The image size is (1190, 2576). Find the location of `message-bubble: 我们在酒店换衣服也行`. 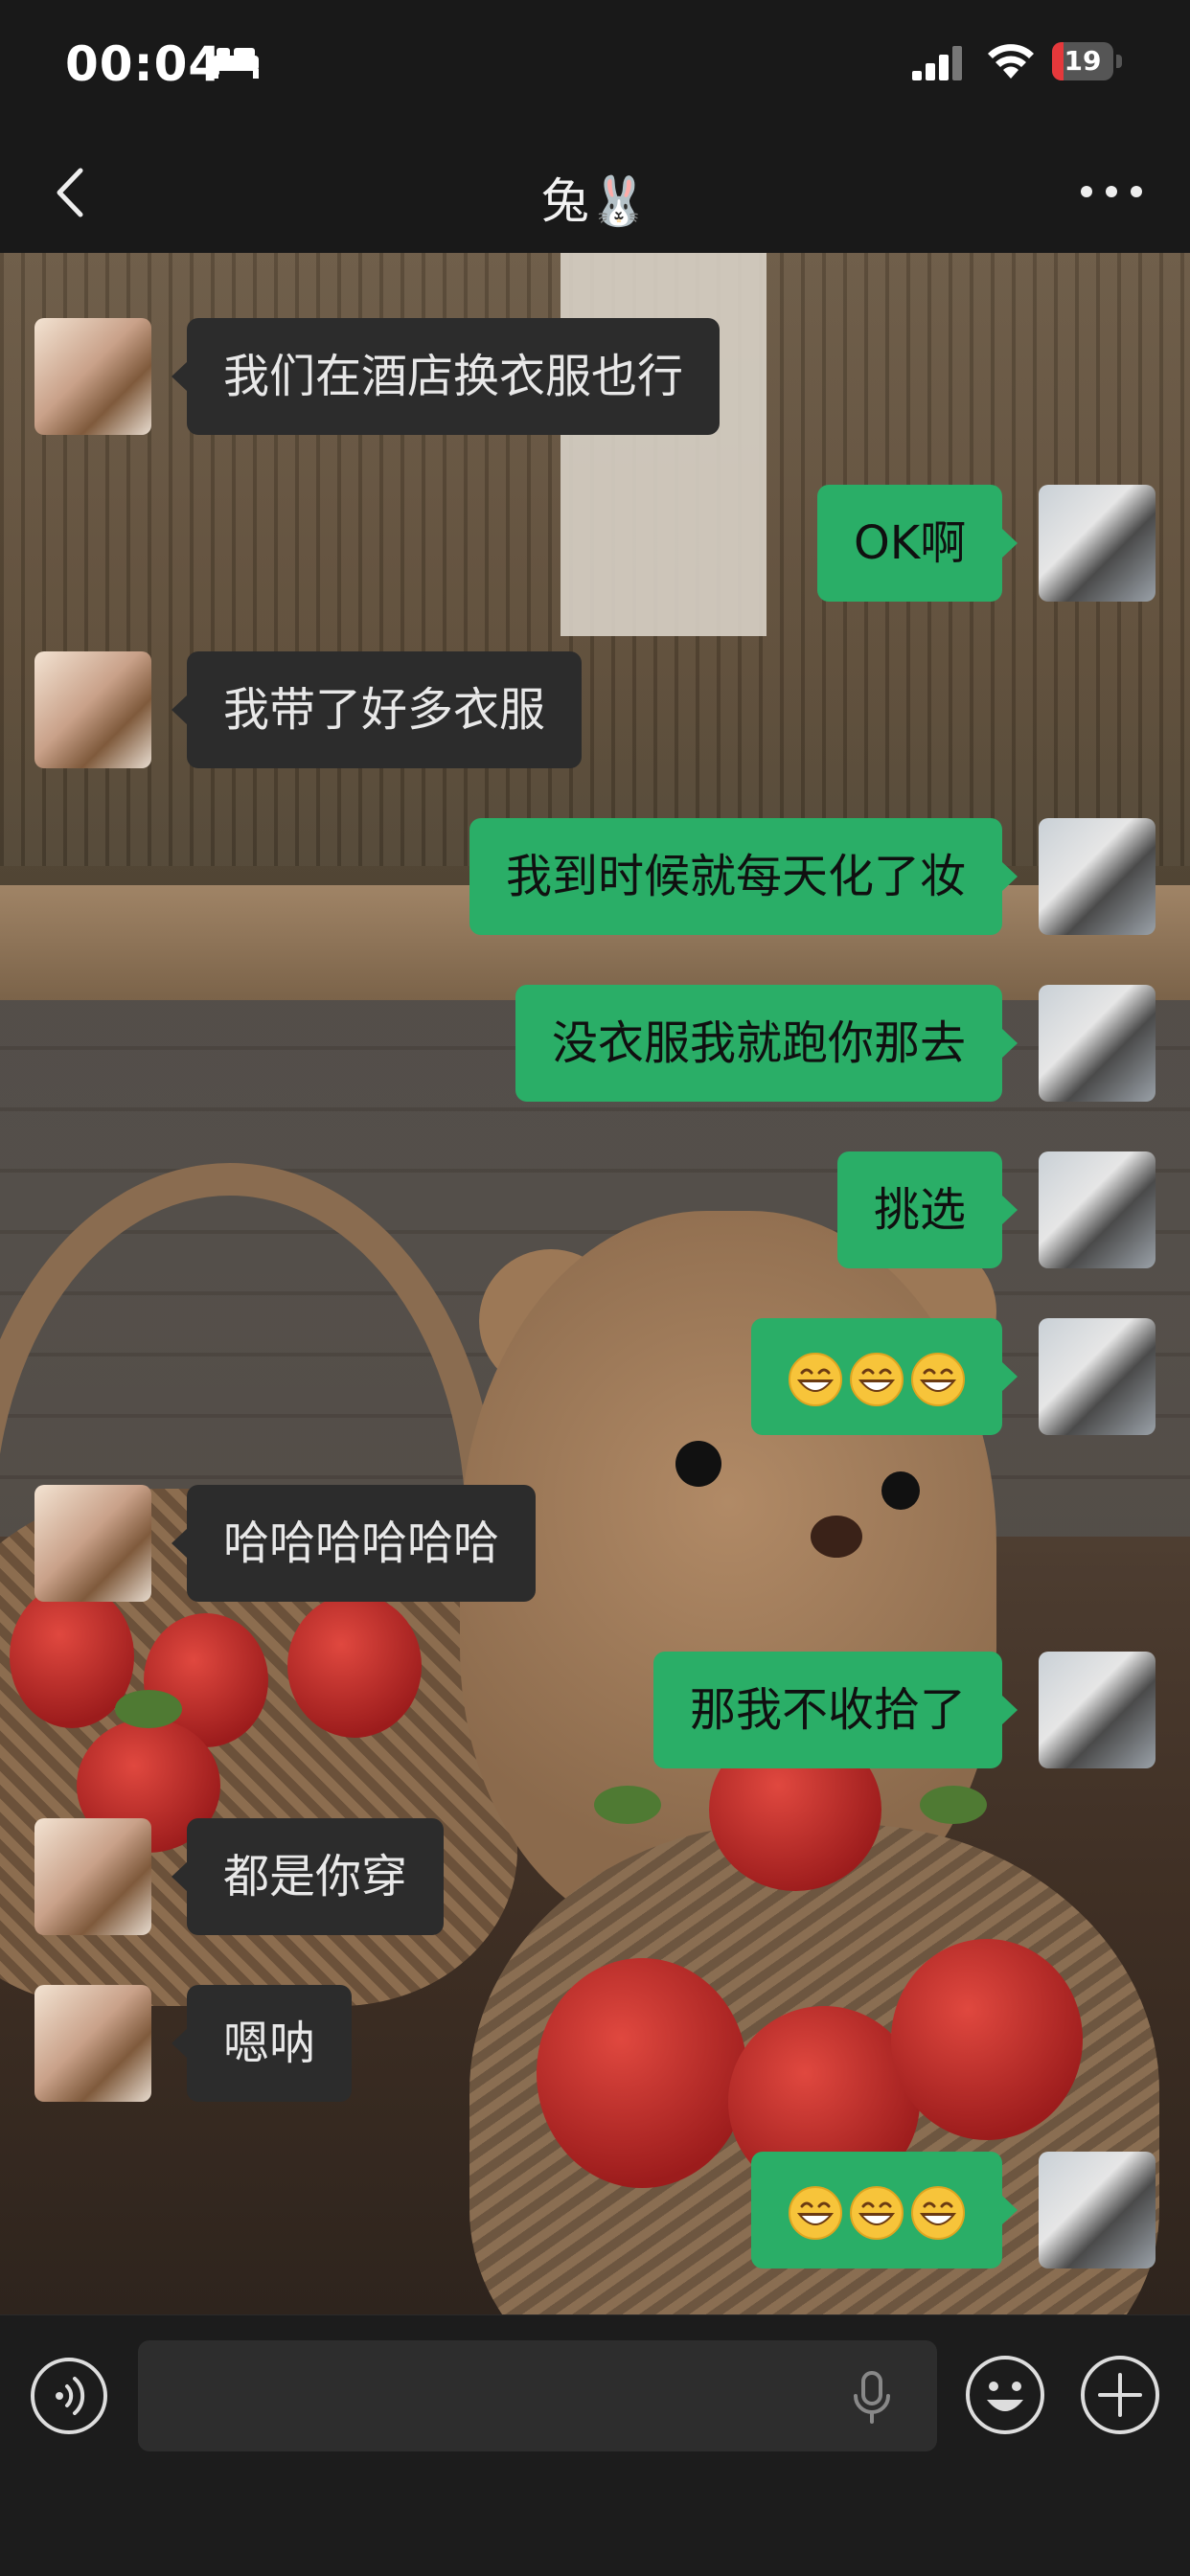

message-bubble: 我们在酒店换衣服也行 is located at coordinates (446, 377).